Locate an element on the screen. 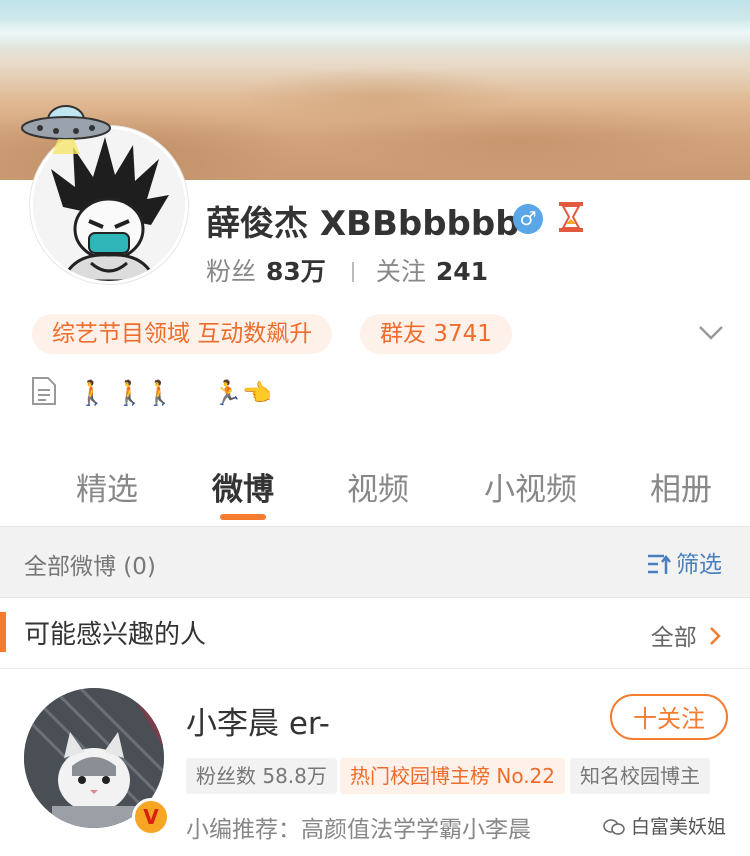 The image size is (750, 856). profile-tabs: 精选 微博 视频 小视频 相册 is located at coordinates (375, 488).